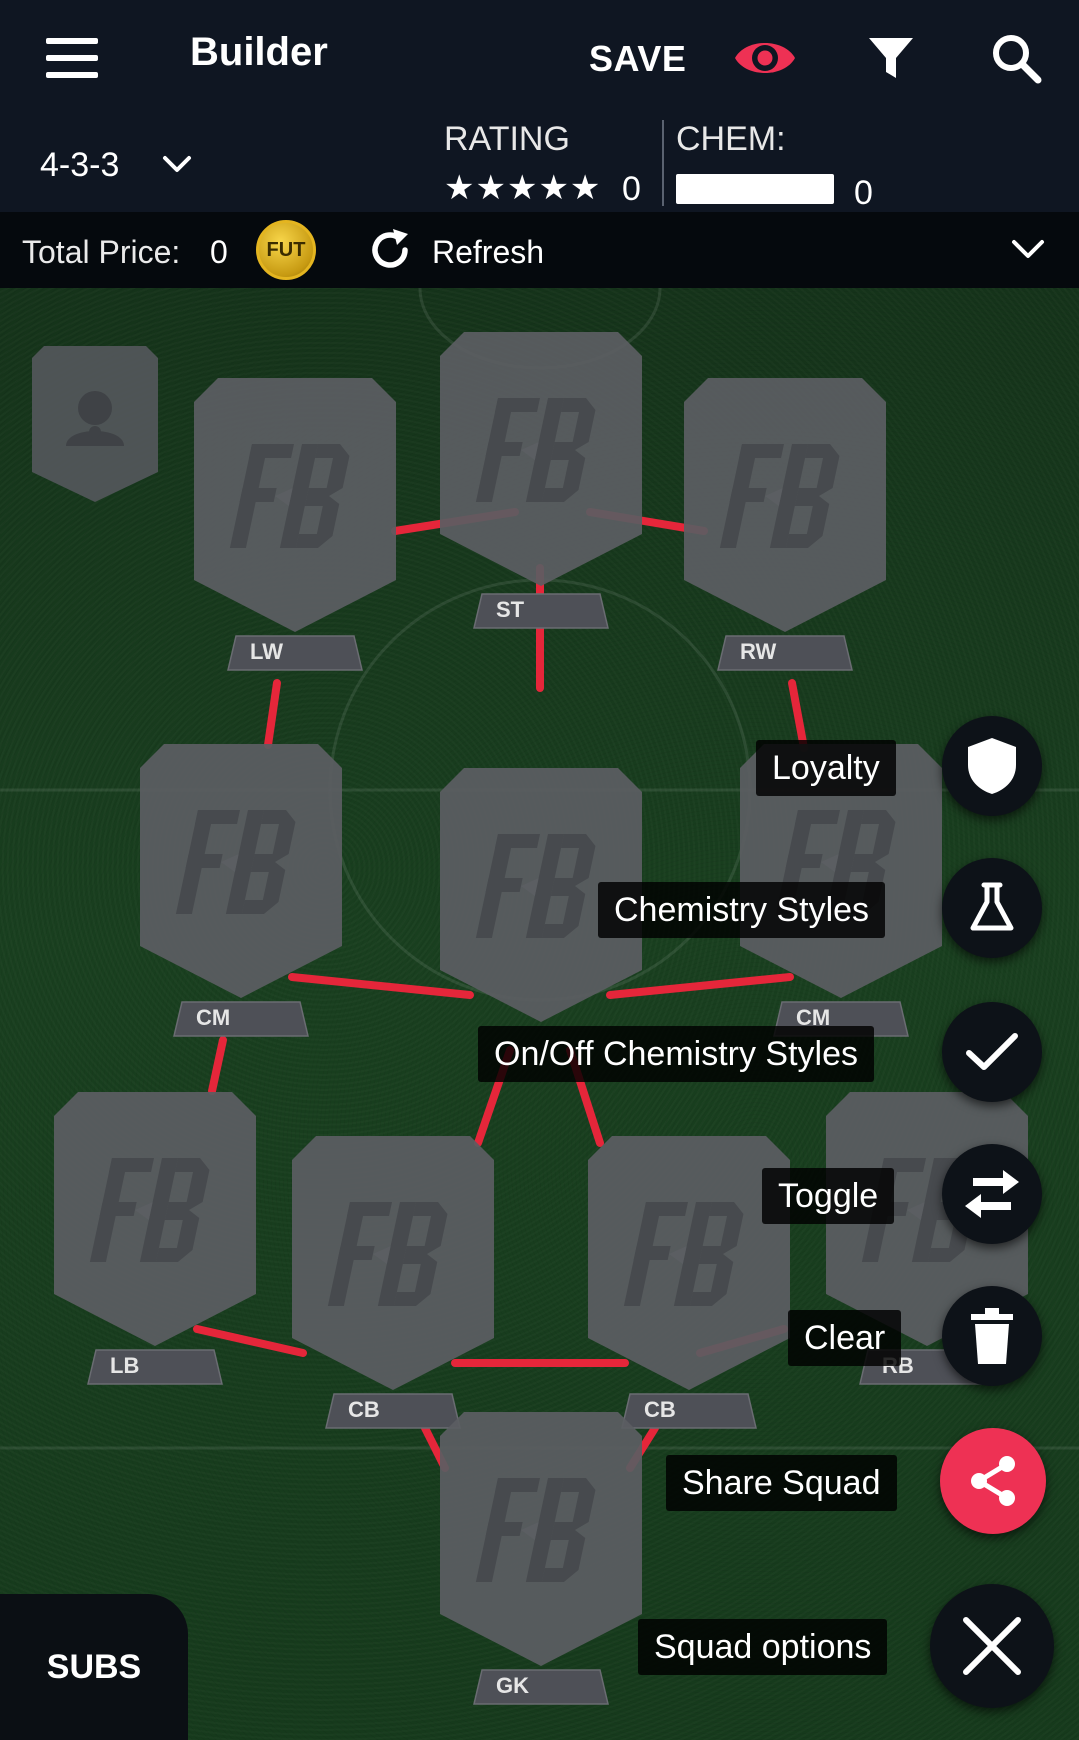 The height and width of the screenshot is (1740, 1079). Describe the element at coordinates (390, 250) in the screenshot. I see `refresh-icon` at that location.